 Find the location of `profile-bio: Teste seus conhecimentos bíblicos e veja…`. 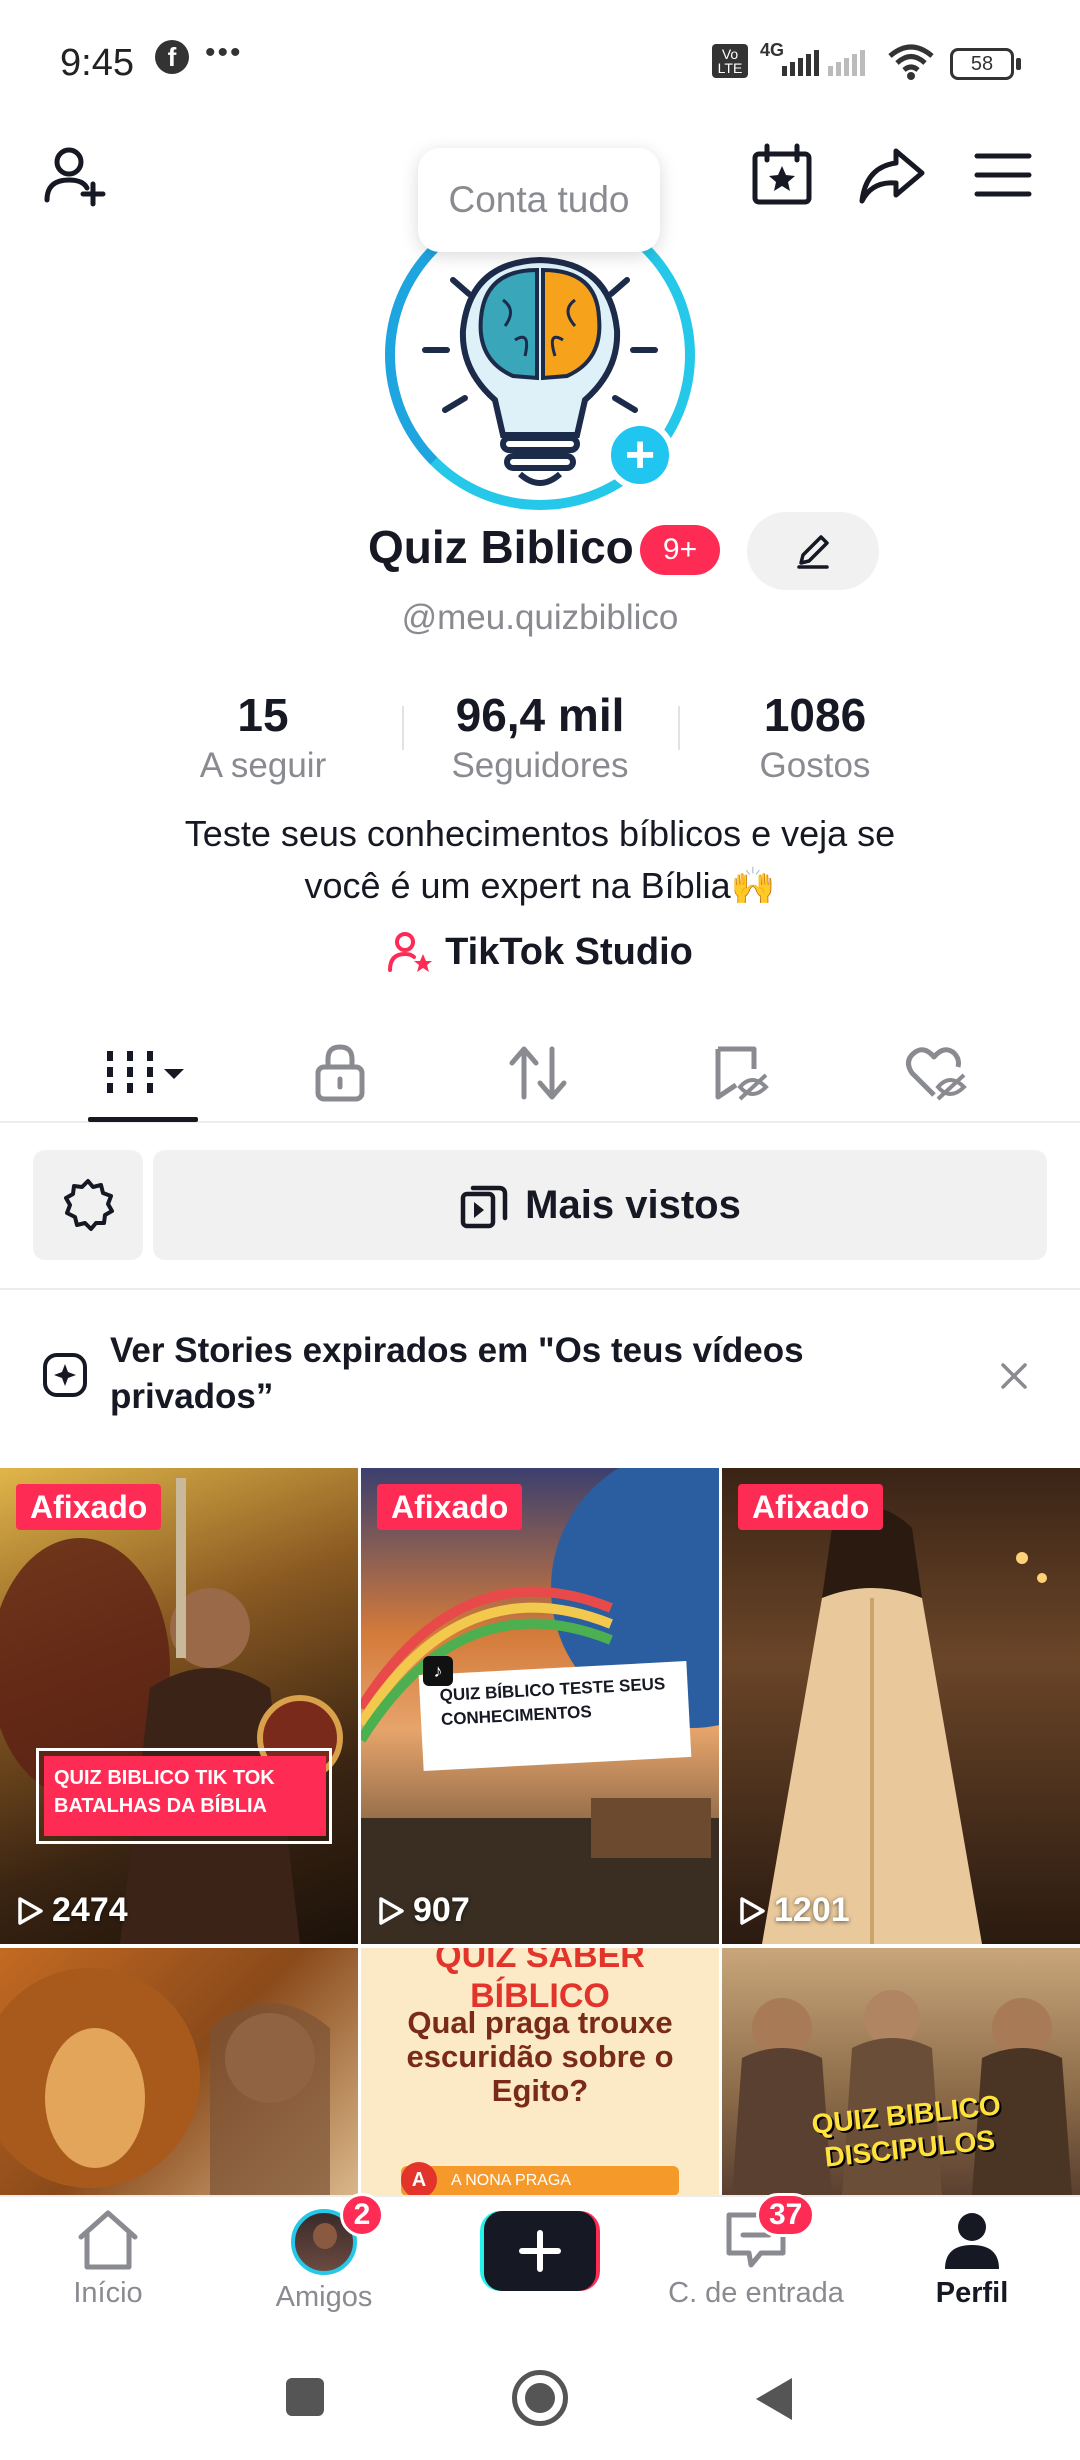

profile-bio: Teste seus conhecimentos bíblicos e veja… is located at coordinates (540, 860).